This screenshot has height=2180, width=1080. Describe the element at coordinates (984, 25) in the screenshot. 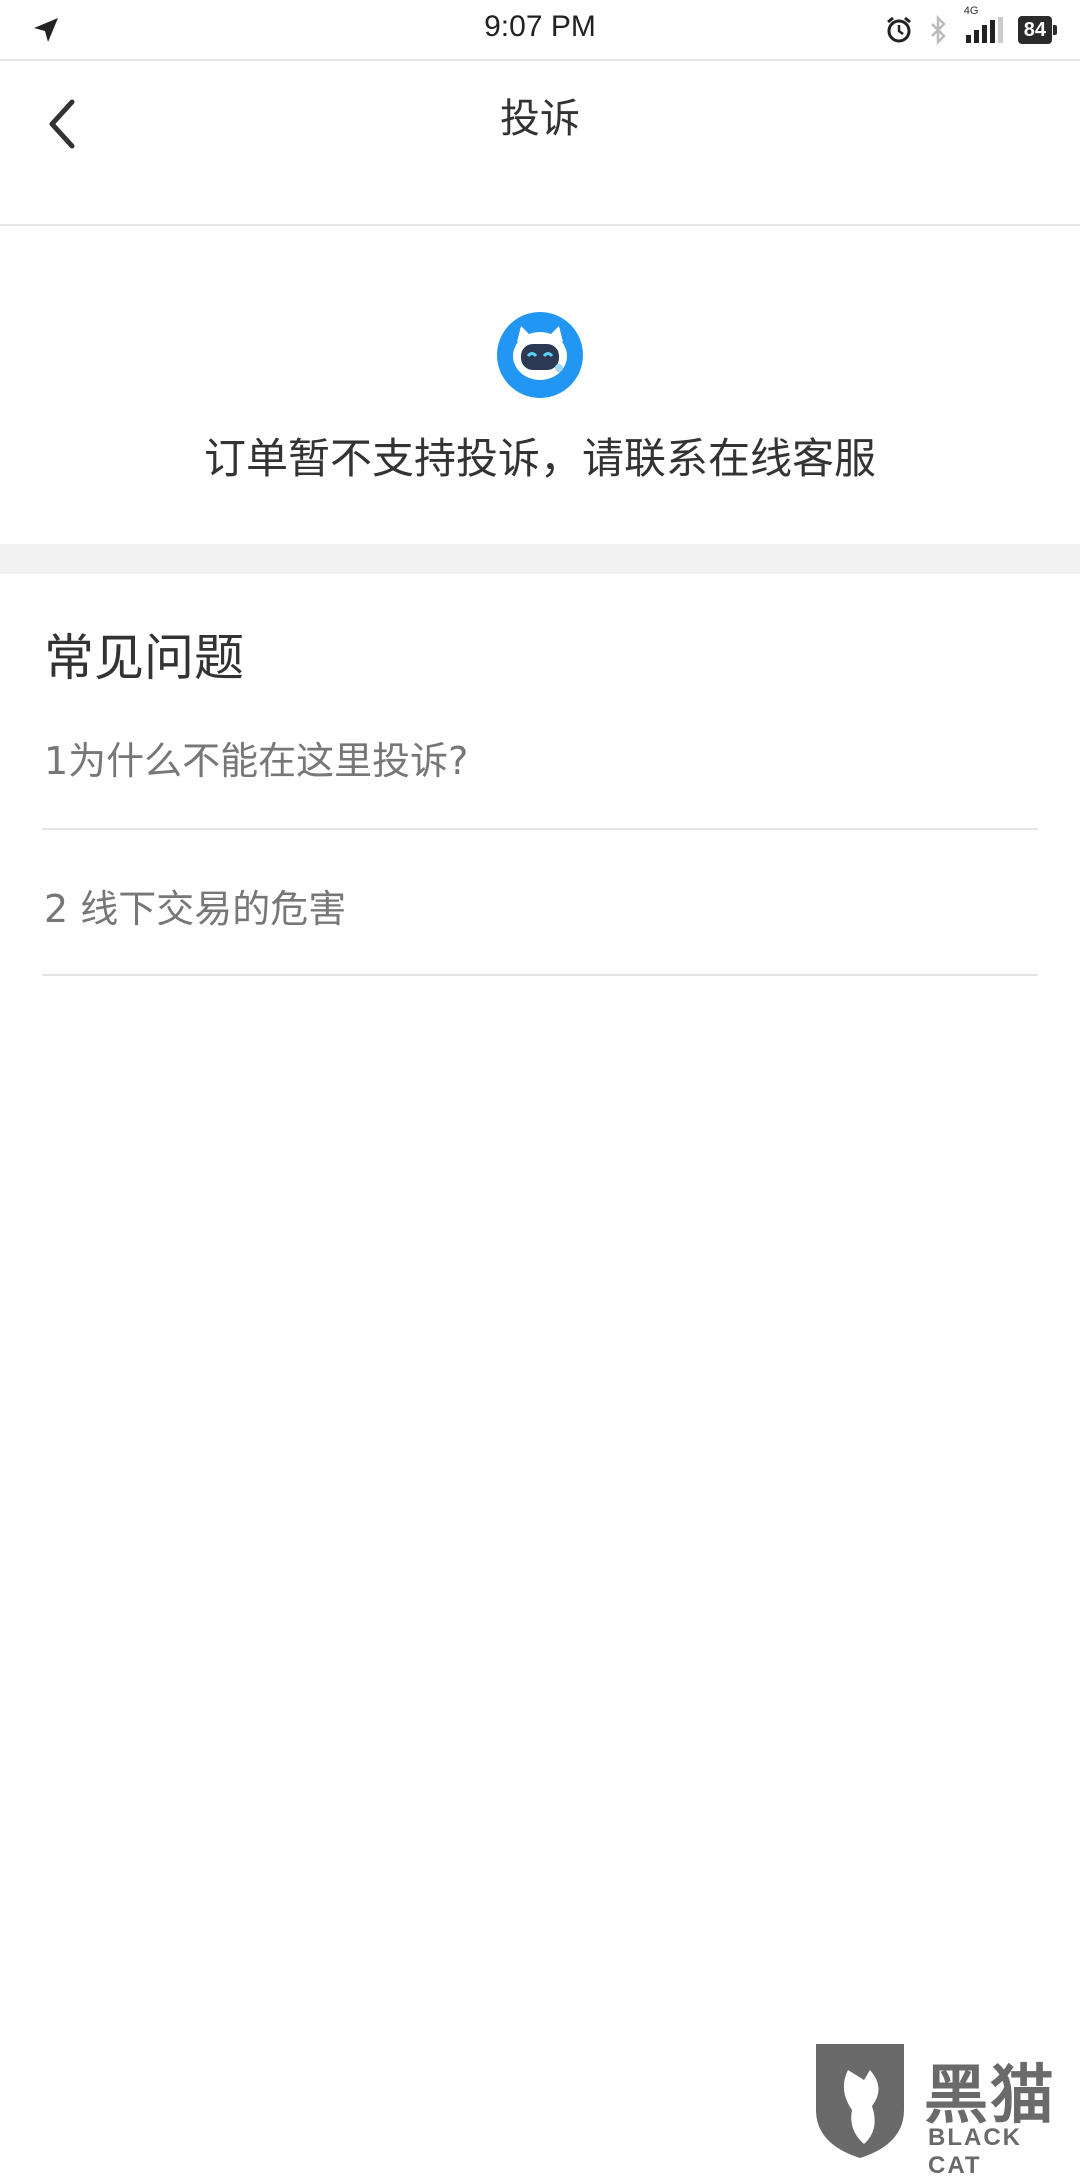

I see `signal-icon: 4G` at that location.